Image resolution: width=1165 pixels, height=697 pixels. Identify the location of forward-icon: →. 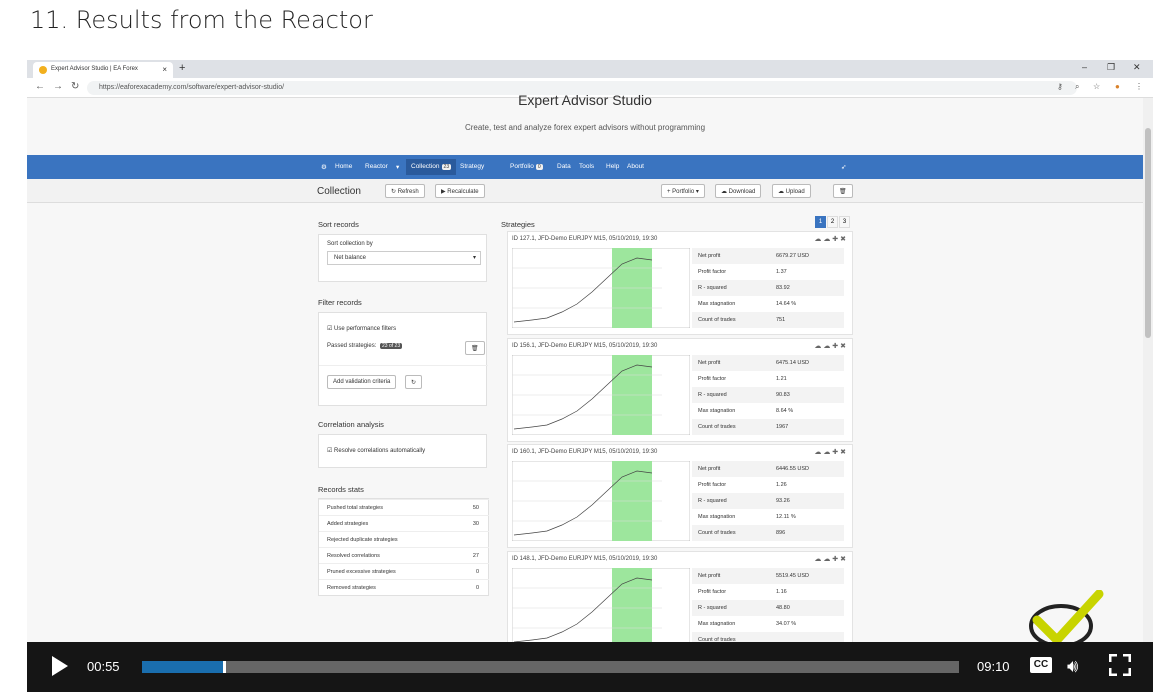
(58, 86).